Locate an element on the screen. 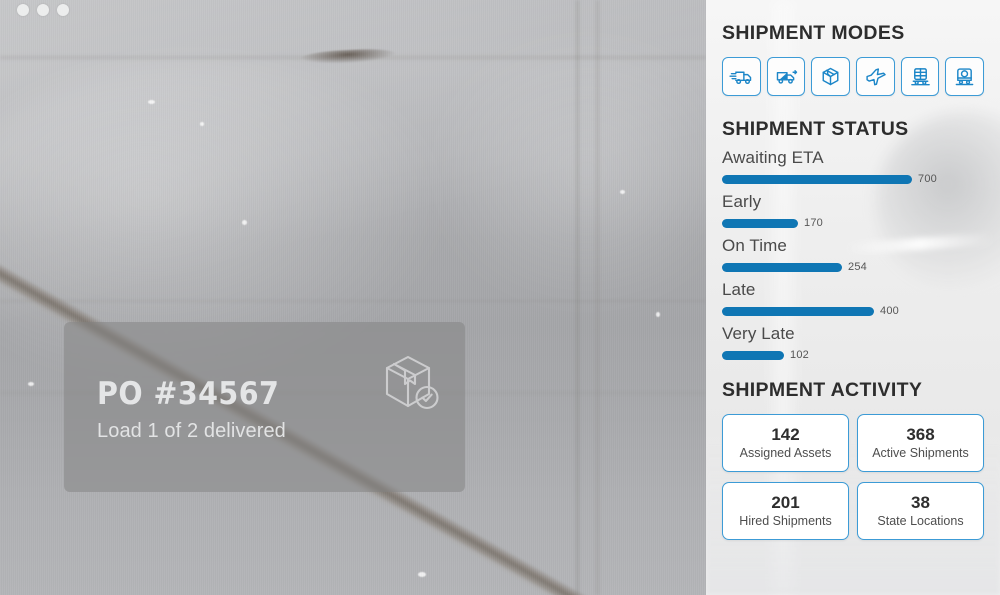 Image resolution: width=1000 pixels, height=595 pixels. po-overlay-card: PO #34567 Load 1 of 2 delivered is located at coordinates (264, 407).